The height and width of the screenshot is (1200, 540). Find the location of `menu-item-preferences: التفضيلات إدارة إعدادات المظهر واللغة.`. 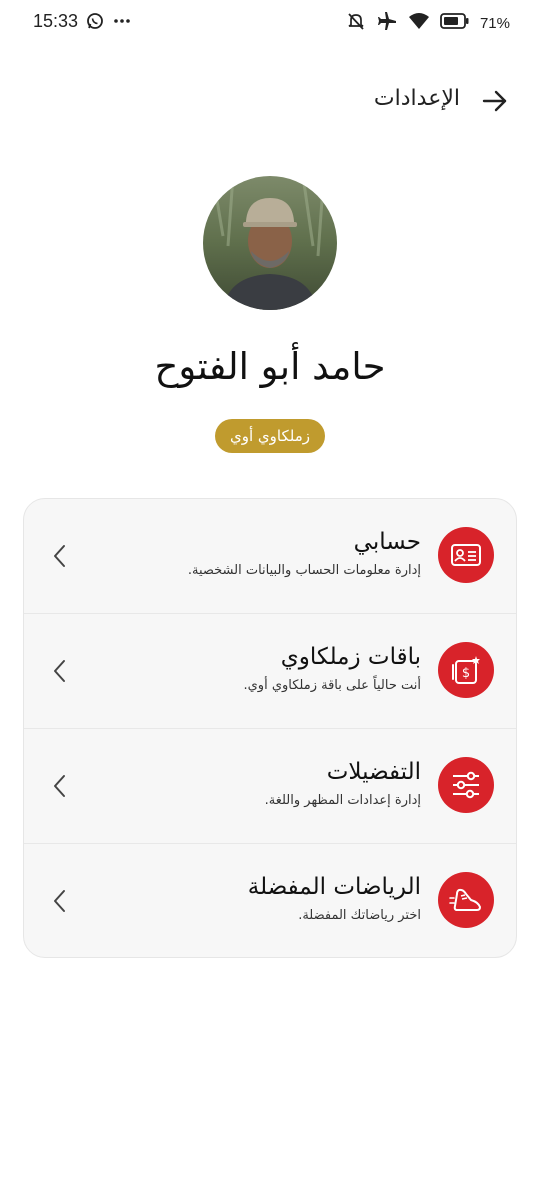

menu-item-preferences: التفضيلات إدارة إعدادات المظهر واللغة. is located at coordinates (270, 786).